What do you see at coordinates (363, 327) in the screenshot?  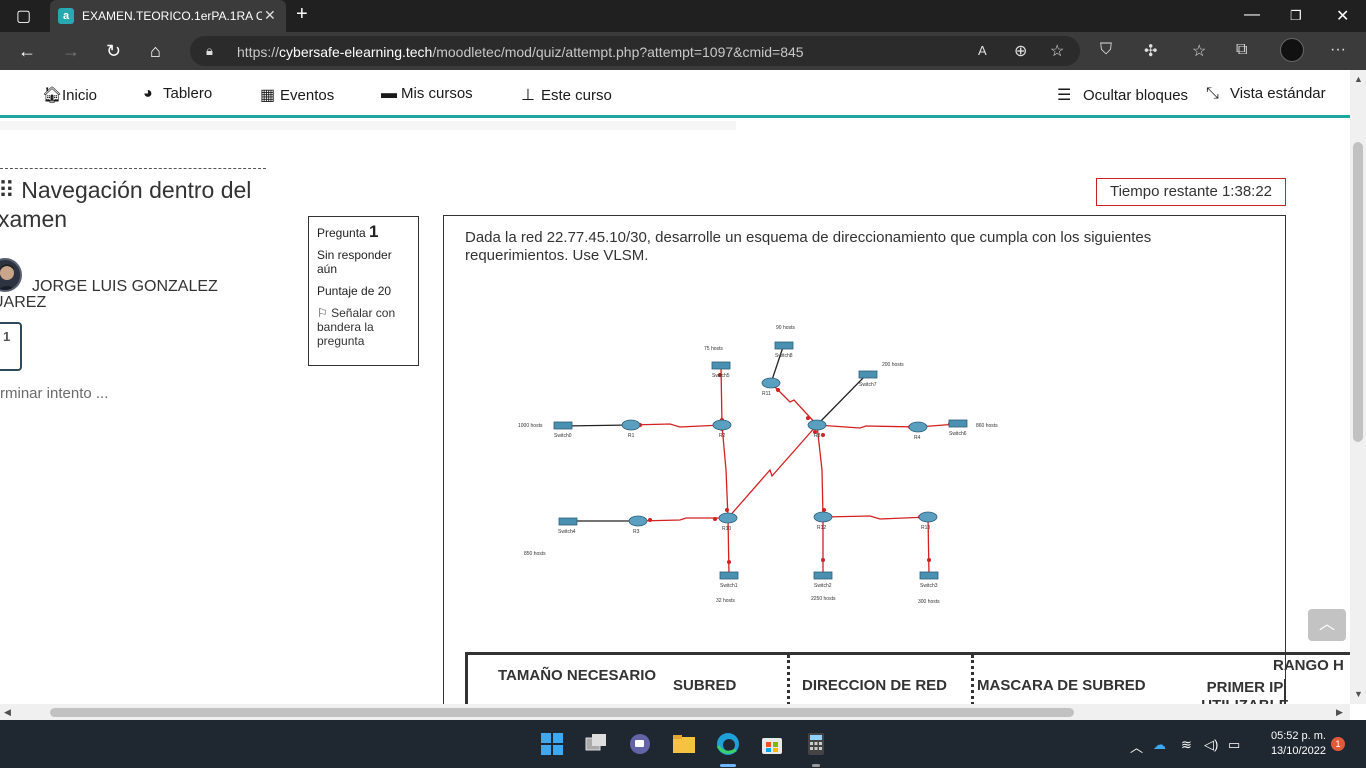 I see `flag-question-button: ⚐ Señalar con bandera la pregunta` at bounding box center [363, 327].